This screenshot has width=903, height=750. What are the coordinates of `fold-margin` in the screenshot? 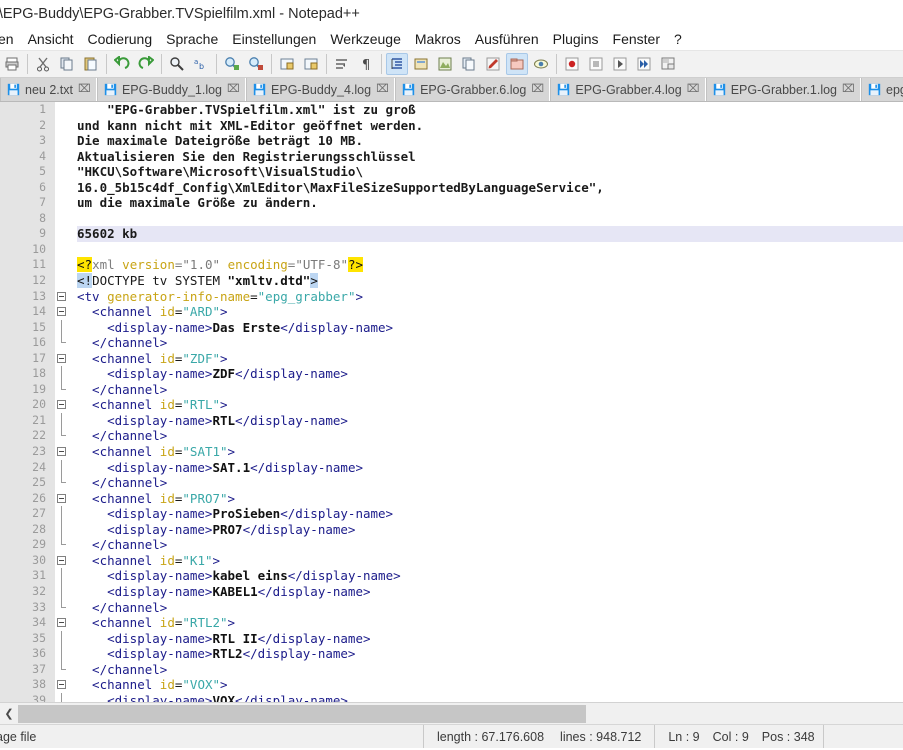 It's located at (63, 402).